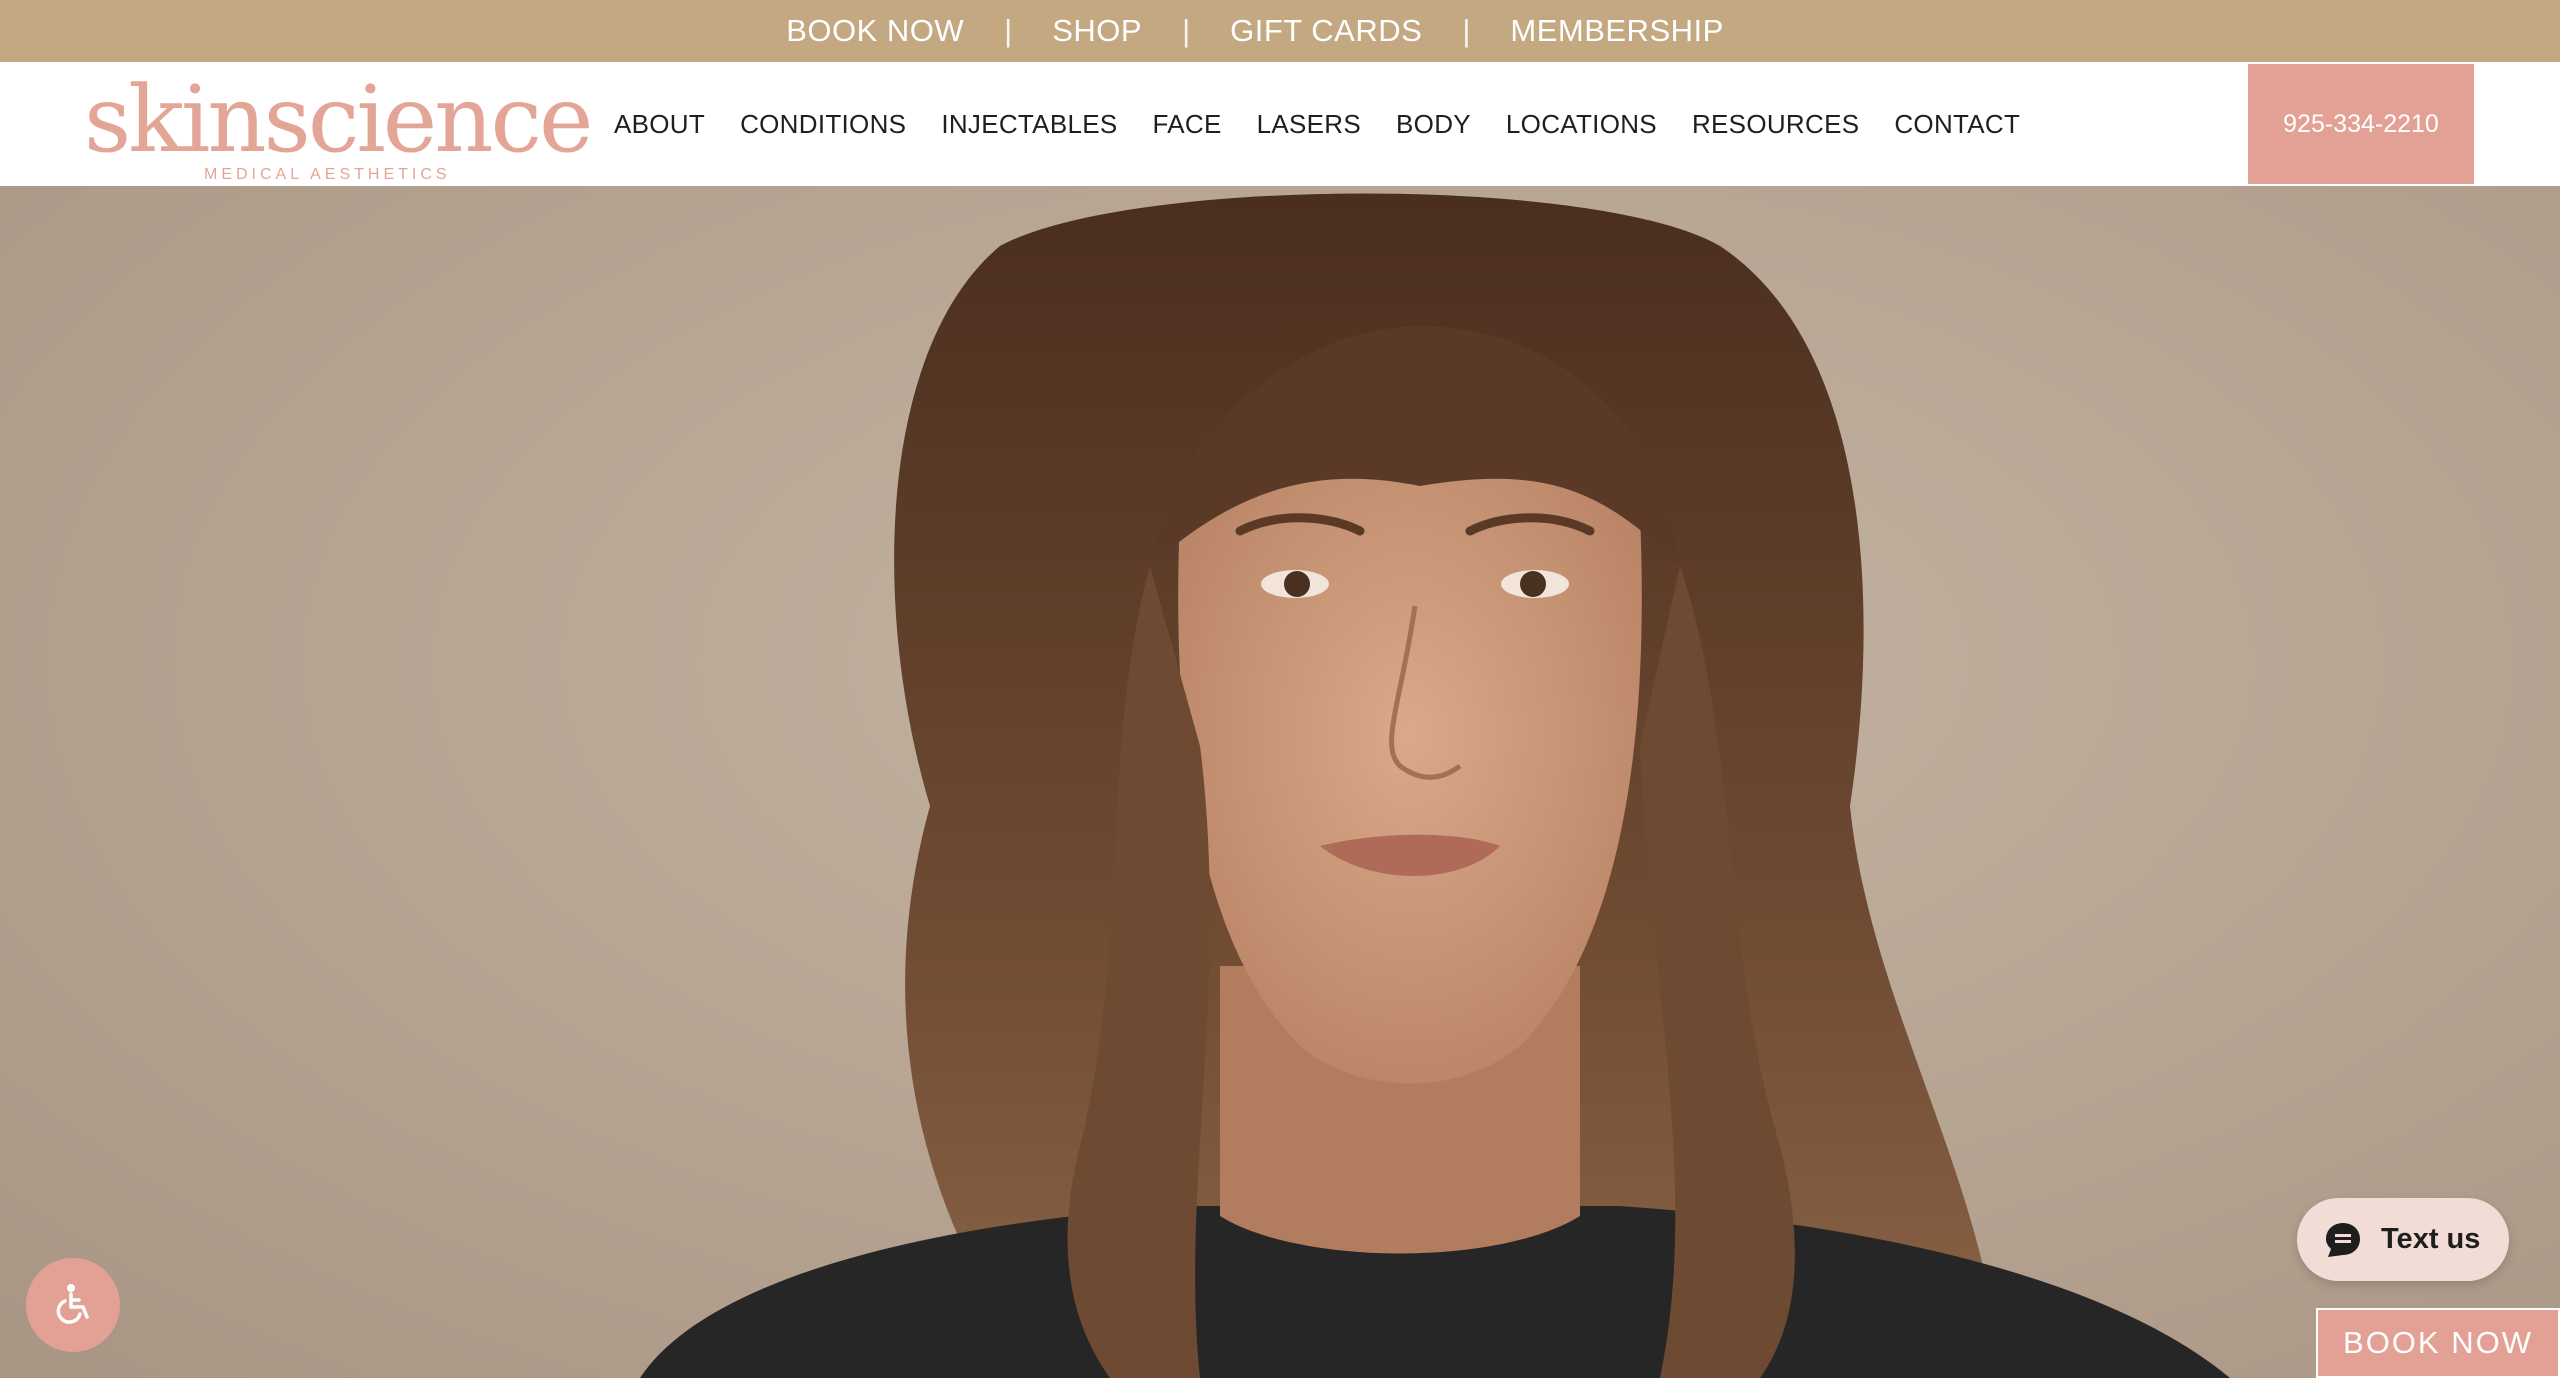 This screenshot has height=1378, width=2560. I want to click on nav-injectables: INJECTABLES, so click(1029, 124).